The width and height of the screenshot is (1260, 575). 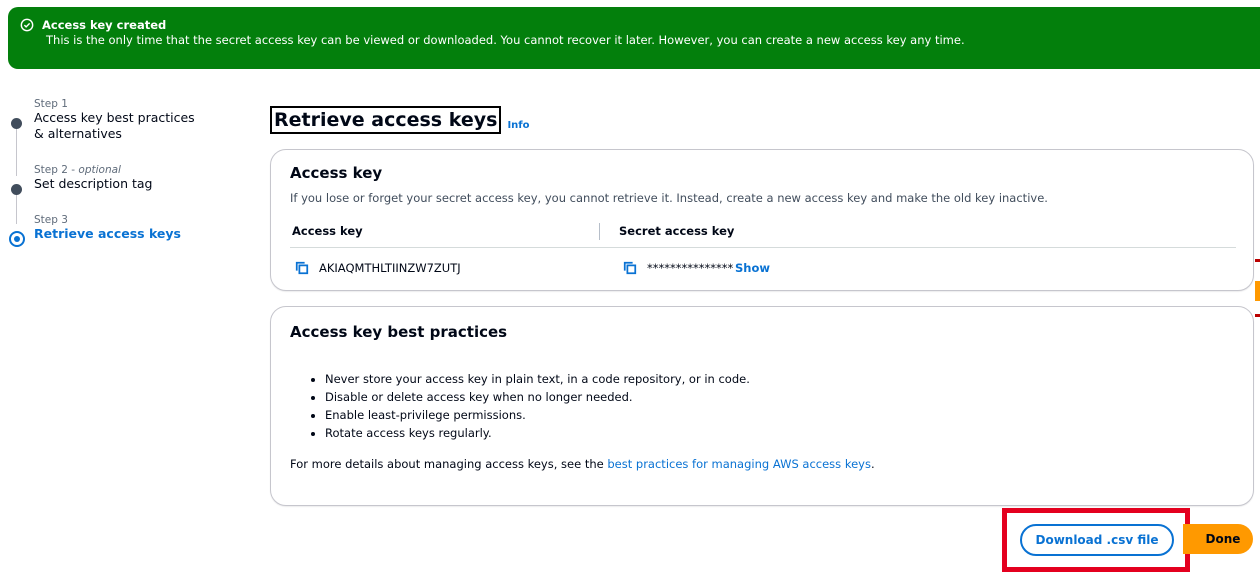 I want to click on table-divider, so click(x=763, y=247).